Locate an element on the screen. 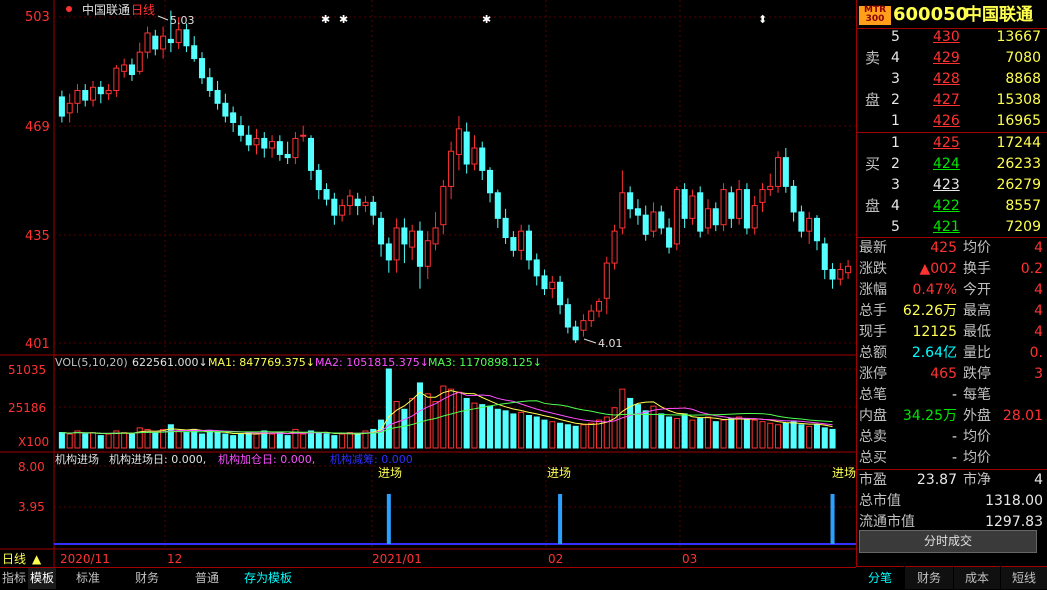 The width and height of the screenshot is (1047, 590). stock-name: 中国联通 is located at coordinates (999, 15).